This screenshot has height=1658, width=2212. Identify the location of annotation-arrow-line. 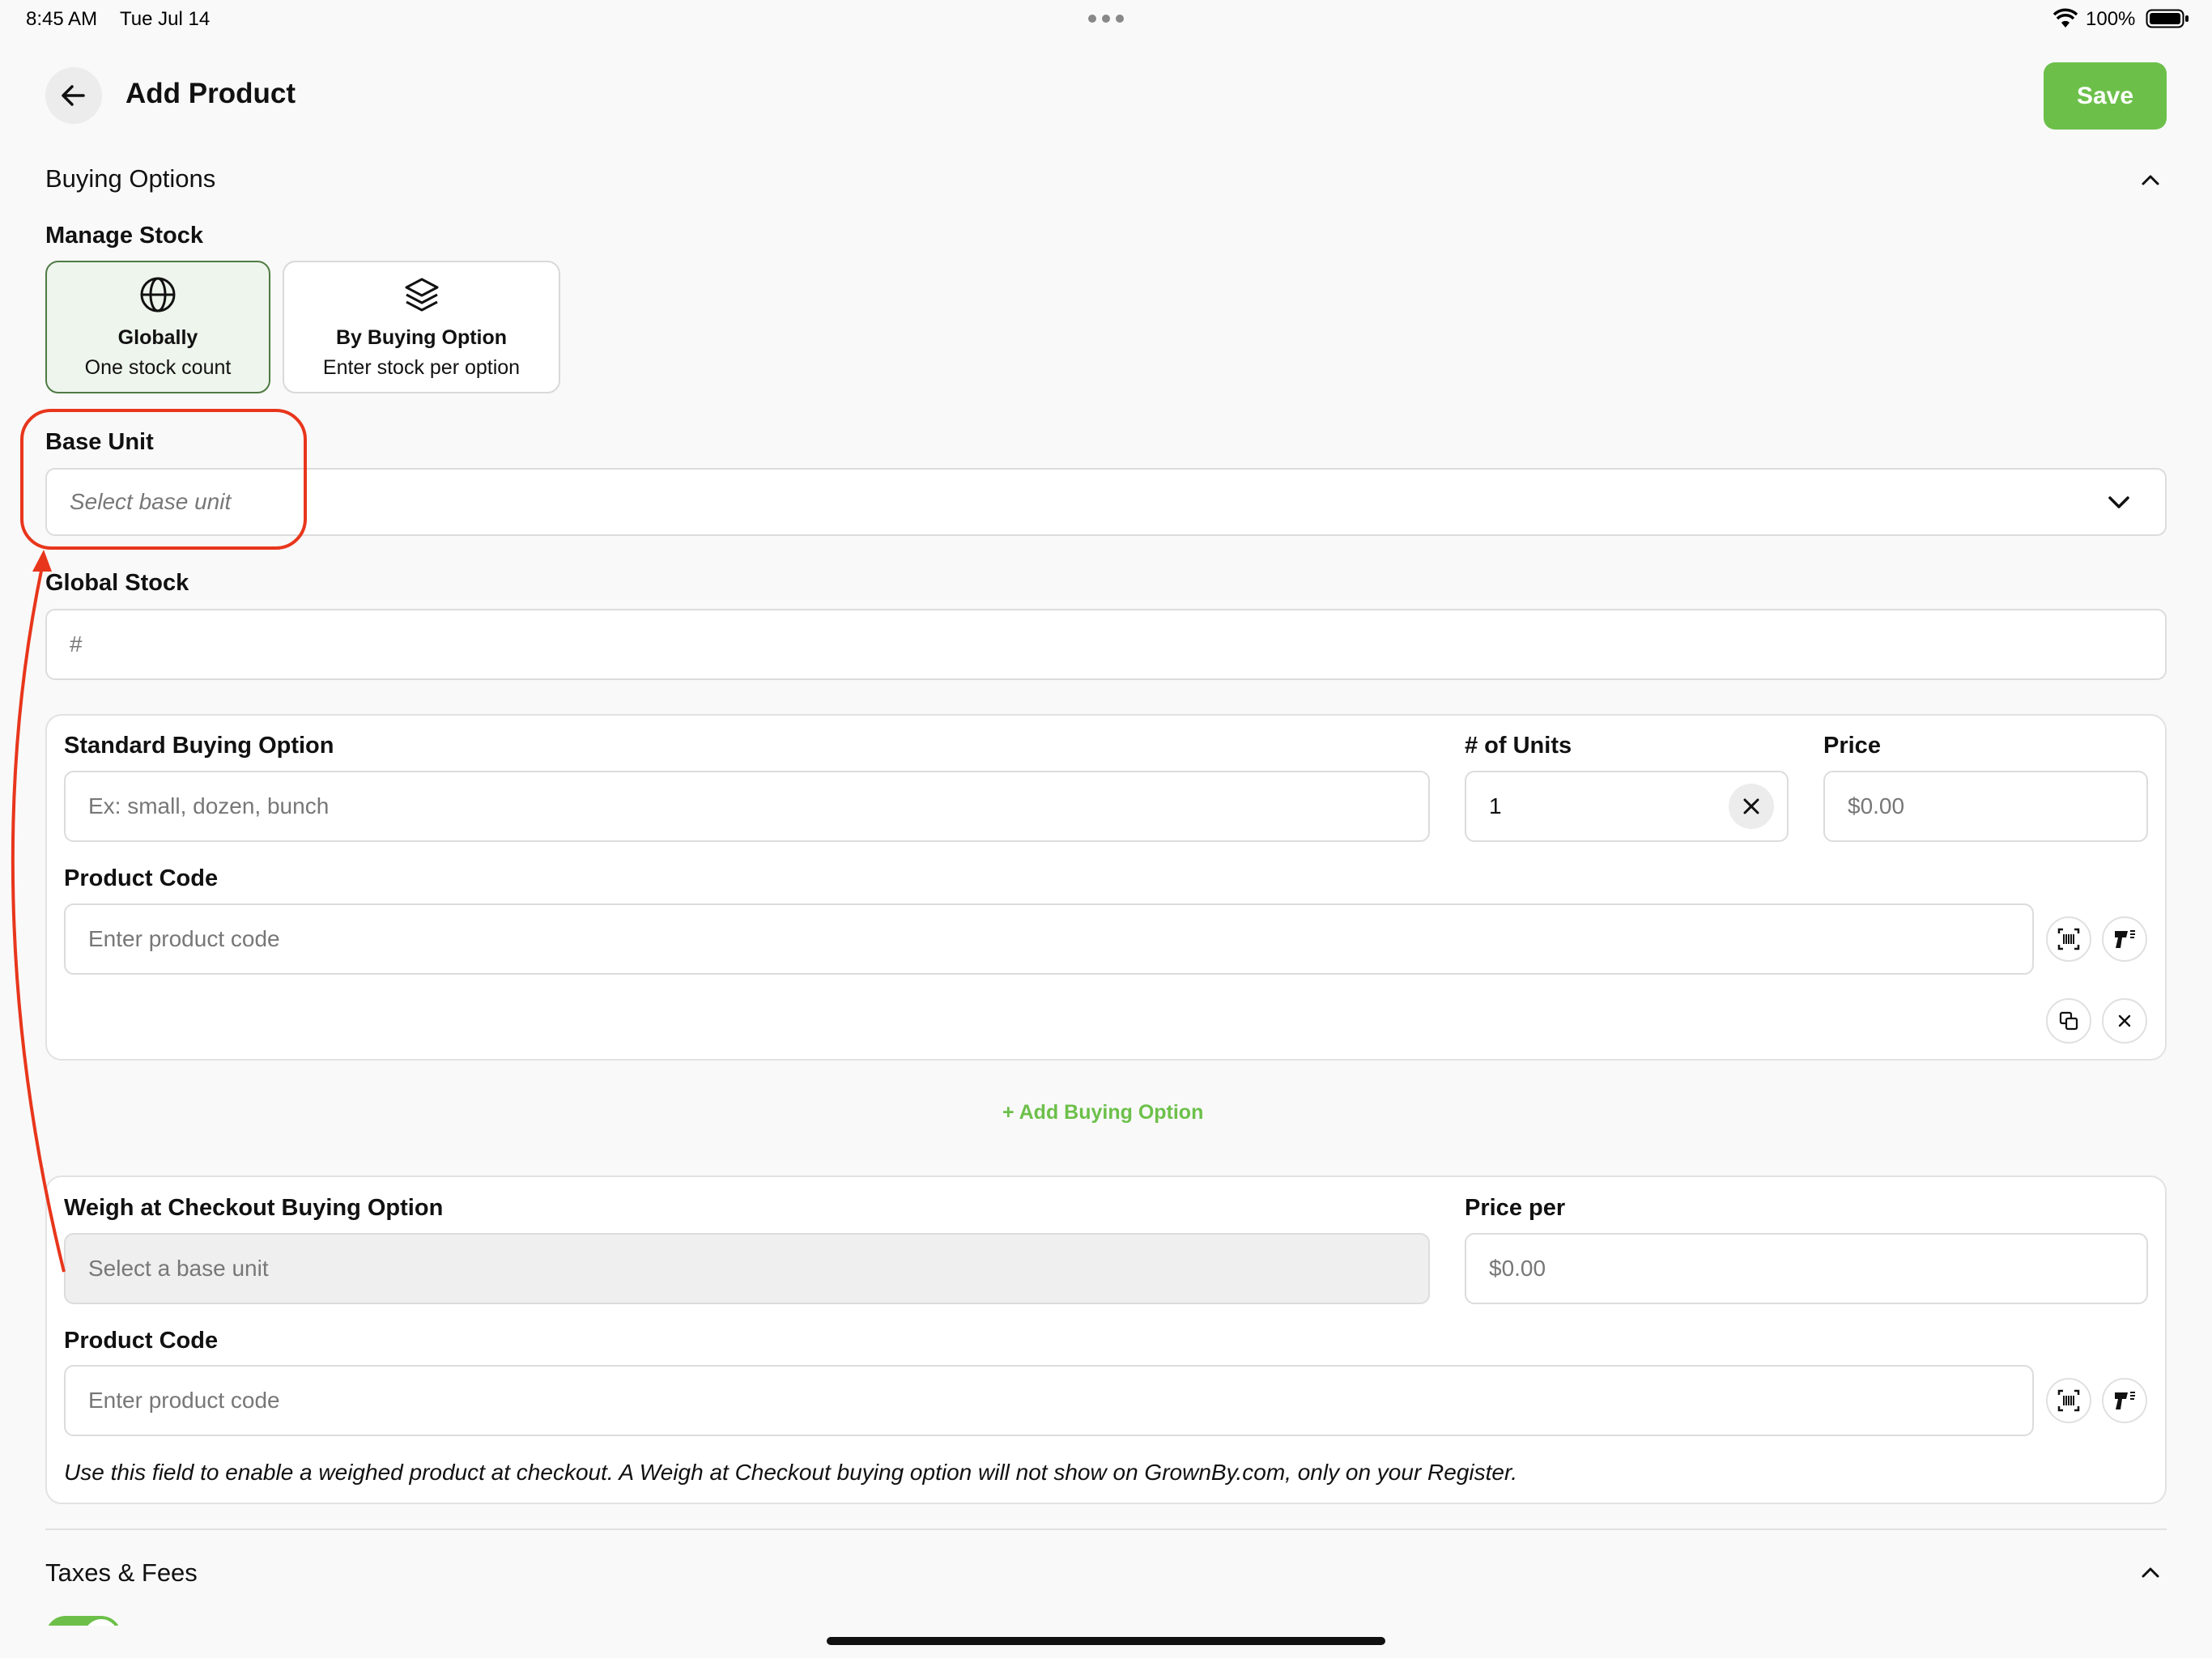
(38, 919).